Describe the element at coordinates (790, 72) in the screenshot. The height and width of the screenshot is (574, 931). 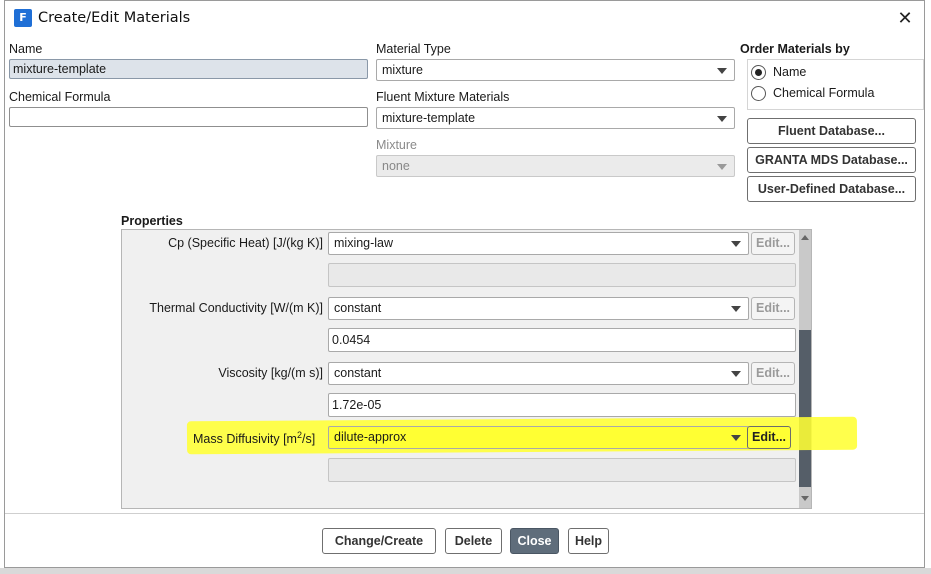
I see `order-by-name-label: Name` at that location.